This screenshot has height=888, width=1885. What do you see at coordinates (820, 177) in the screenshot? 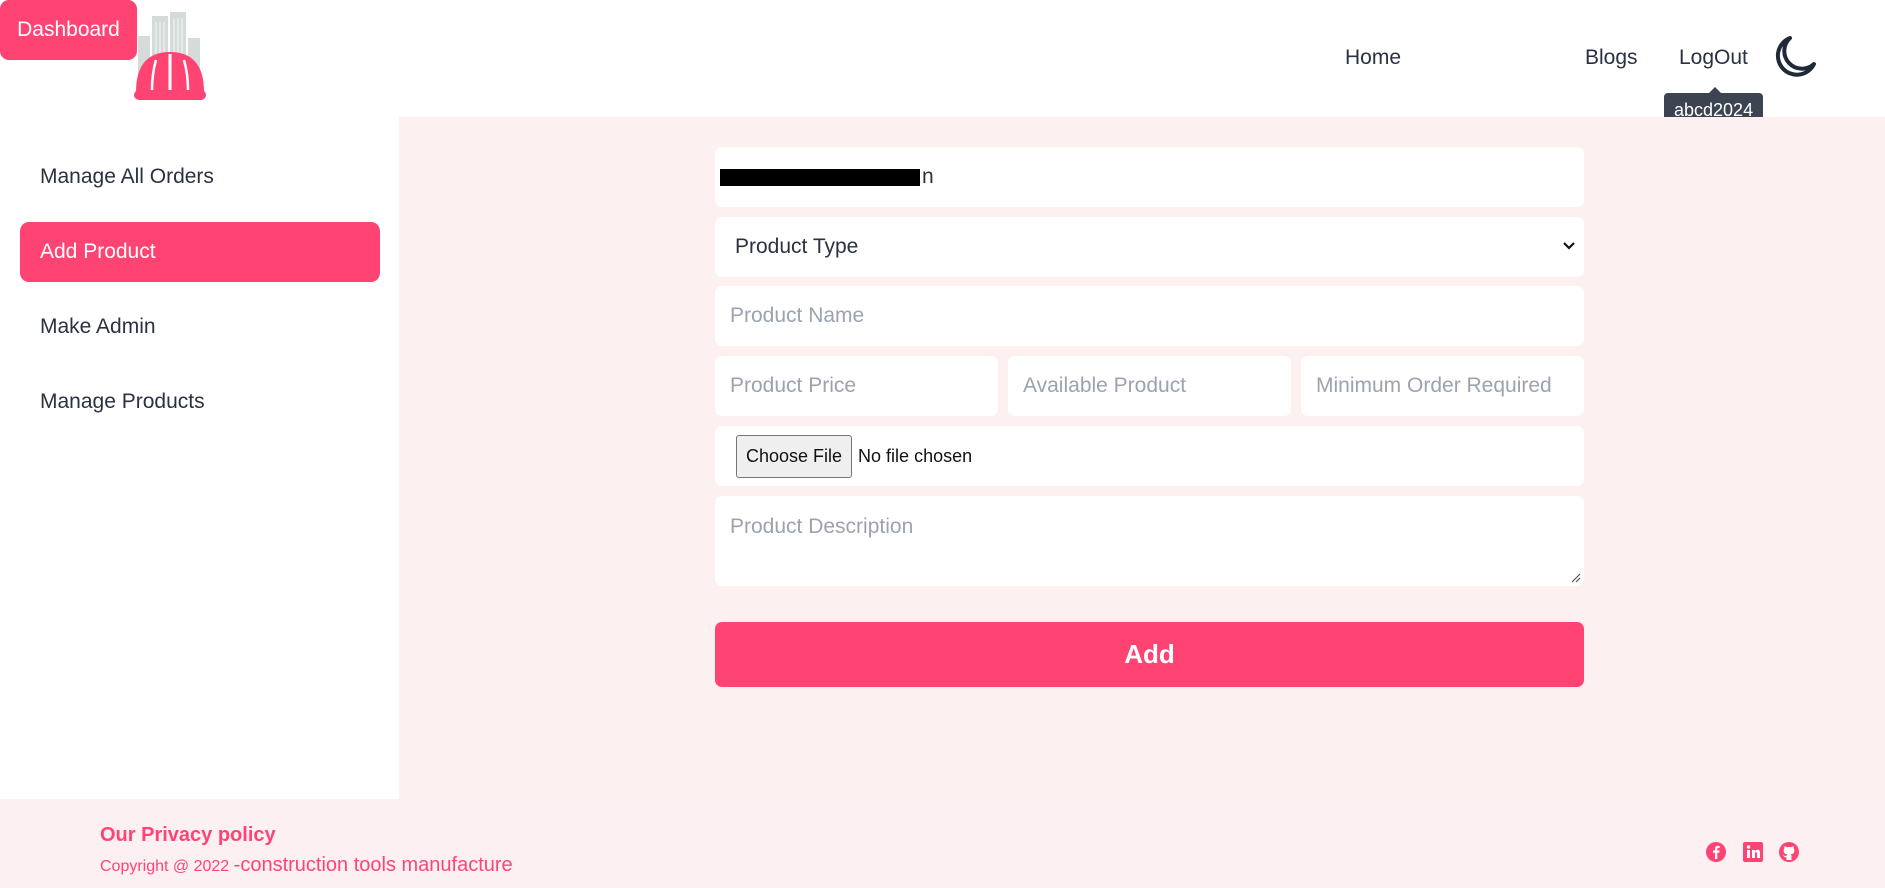
I see `redacted-email` at bounding box center [820, 177].